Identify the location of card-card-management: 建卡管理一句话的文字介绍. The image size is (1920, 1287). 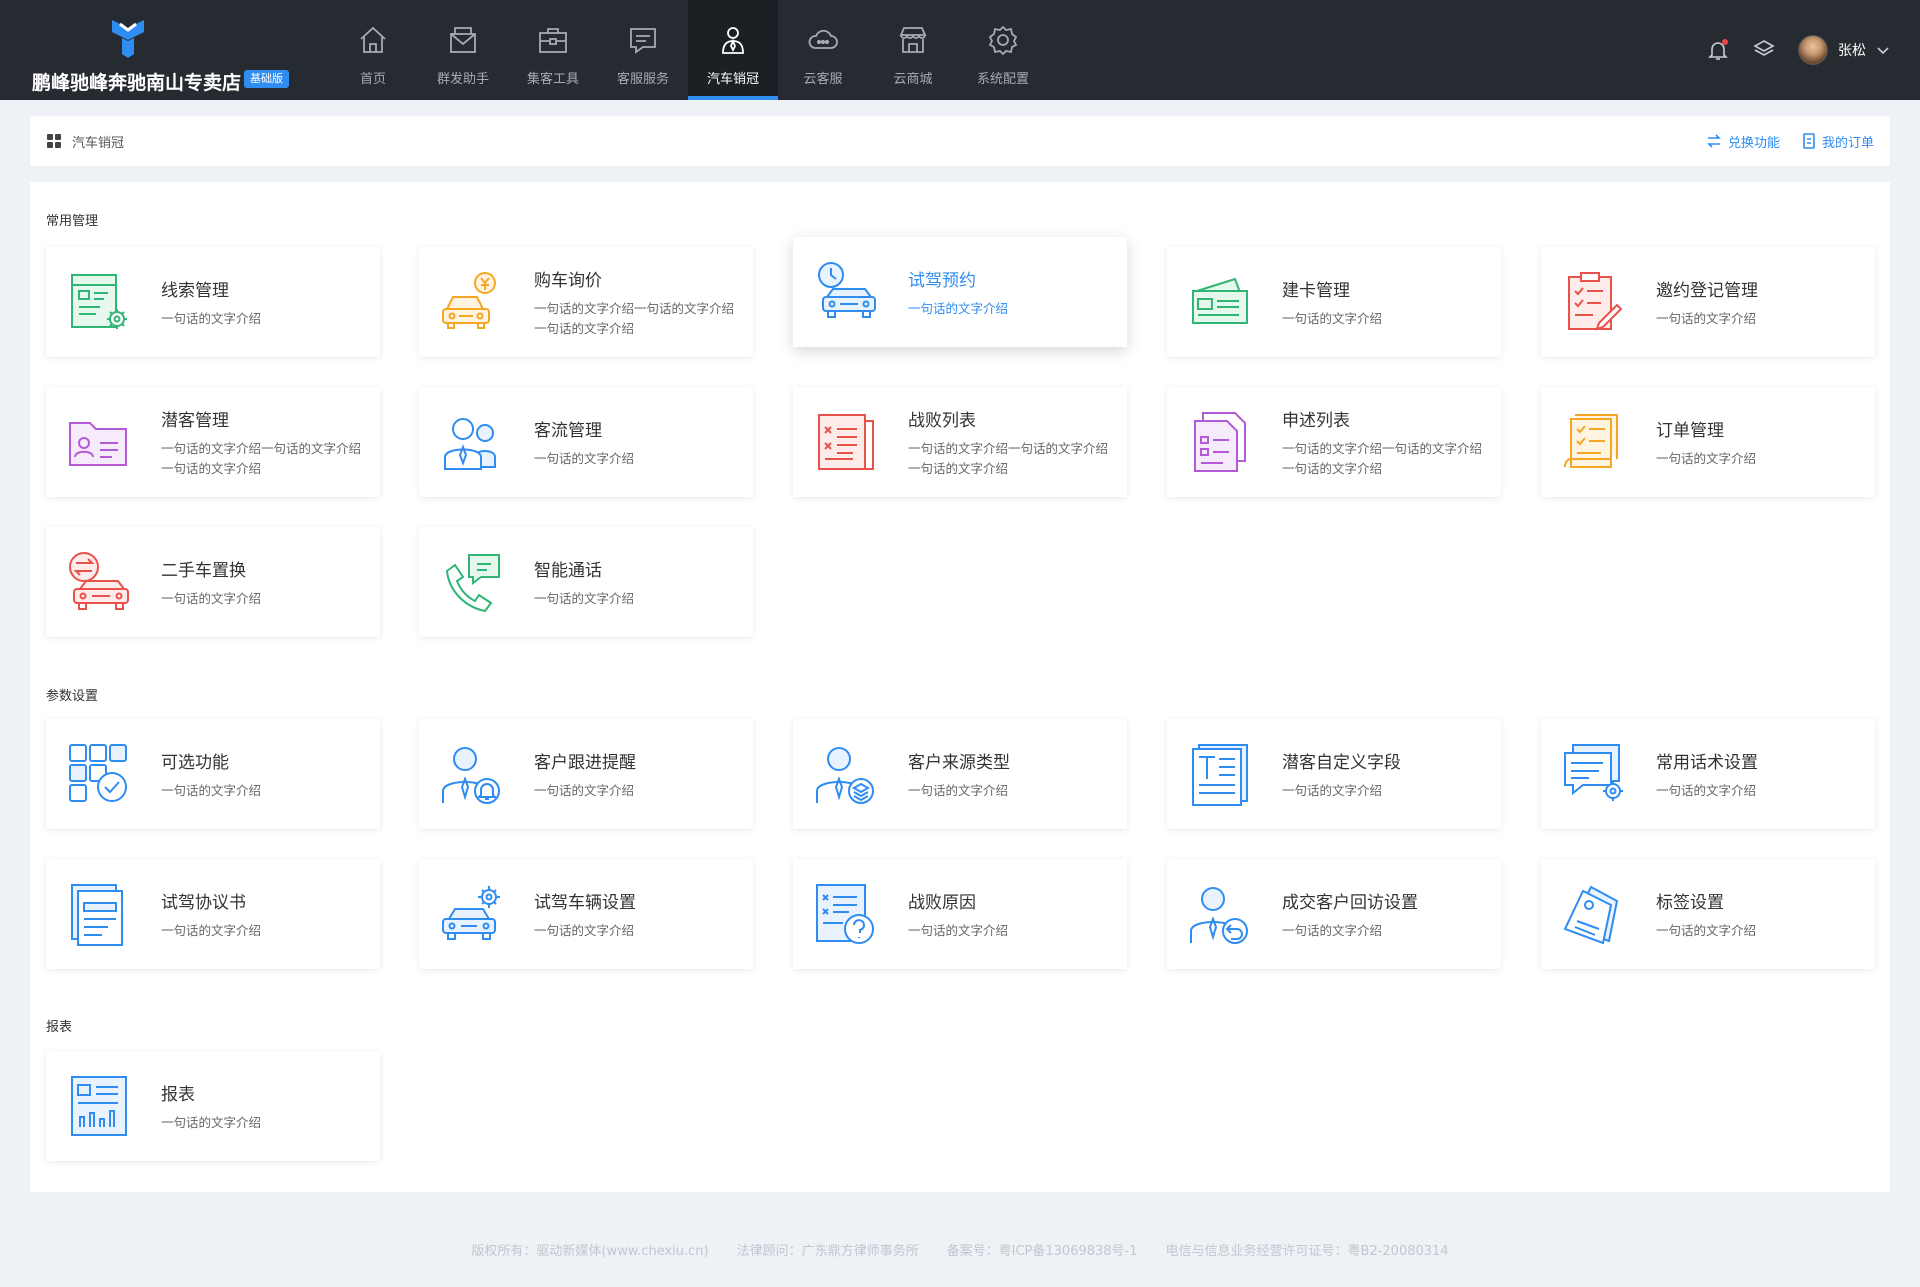
(1334, 302).